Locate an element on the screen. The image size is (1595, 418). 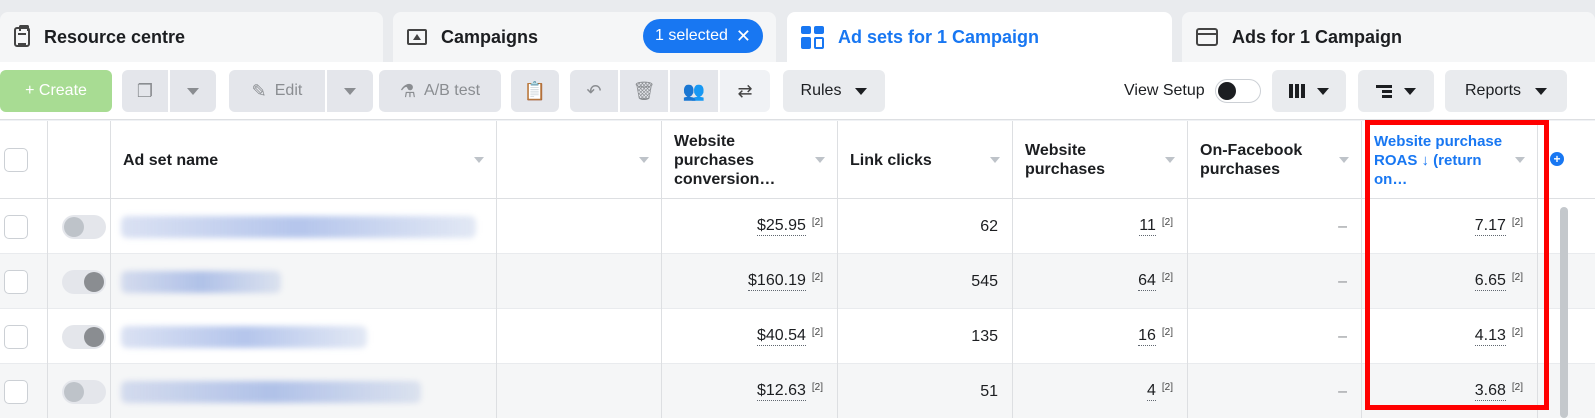
tab-ad-sets: Ad sets for 1 Campaign is located at coordinates (979, 37).